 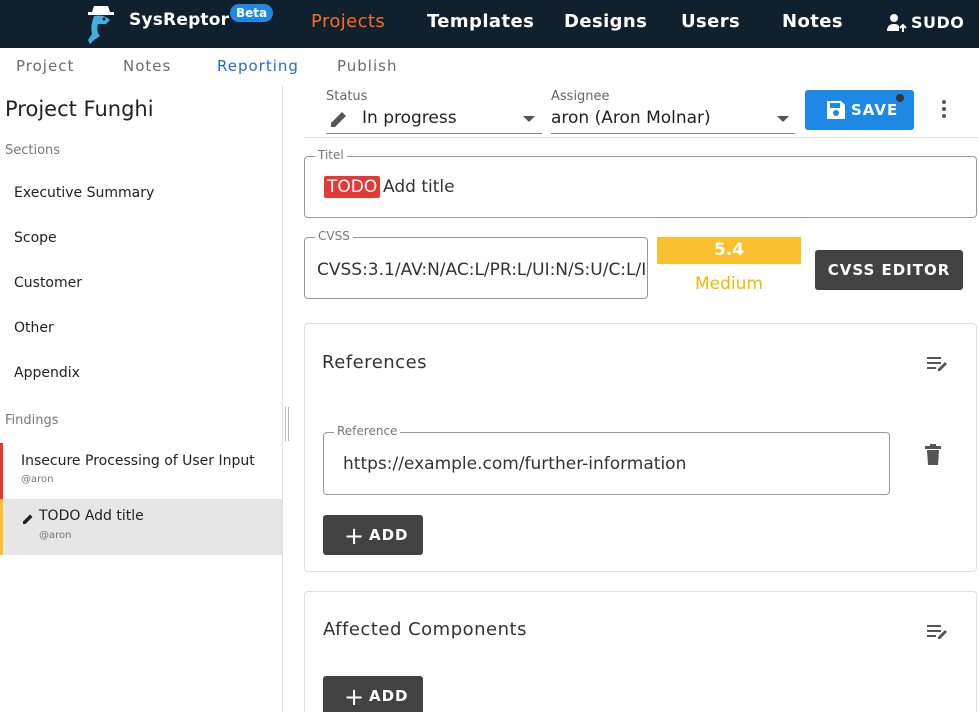 I want to click on sidebar-resize-handle, so click(x=287, y=424).